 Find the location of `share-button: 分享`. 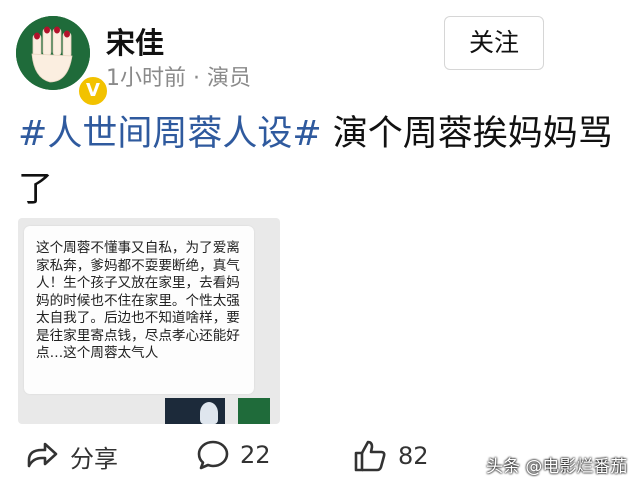

share-button: 分享 is located at coordinates (71, 456).